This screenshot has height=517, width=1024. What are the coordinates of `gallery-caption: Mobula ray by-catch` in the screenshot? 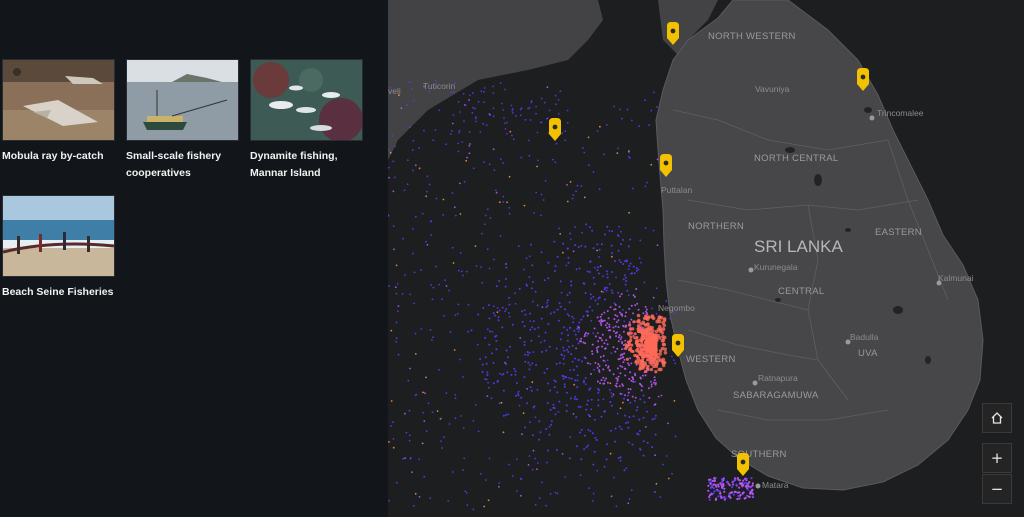 It's located at (53, 156).